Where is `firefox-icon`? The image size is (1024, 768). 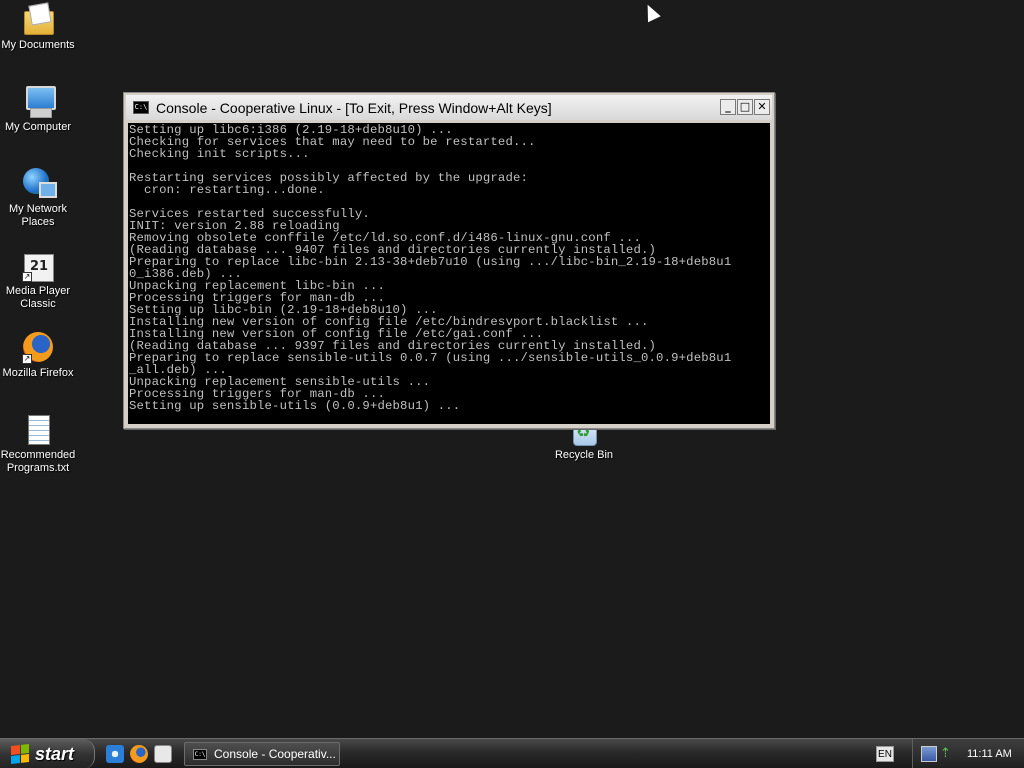
firefox-icon is located at coordinates (139, 754).